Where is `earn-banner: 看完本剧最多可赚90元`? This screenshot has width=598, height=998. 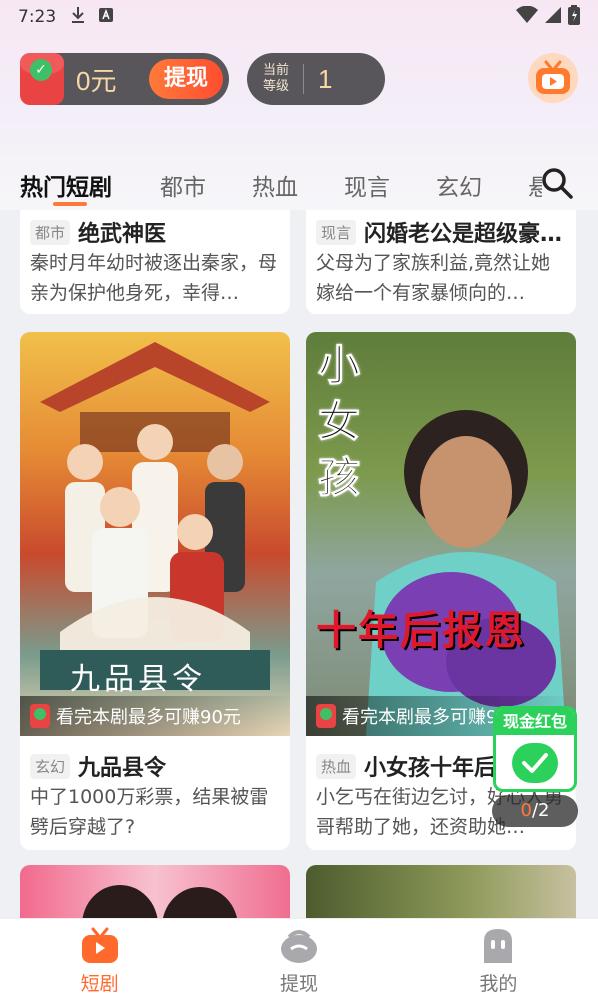
earn-banner: 看完本剧最多可赚90元 is located at coordinates (155, 716).